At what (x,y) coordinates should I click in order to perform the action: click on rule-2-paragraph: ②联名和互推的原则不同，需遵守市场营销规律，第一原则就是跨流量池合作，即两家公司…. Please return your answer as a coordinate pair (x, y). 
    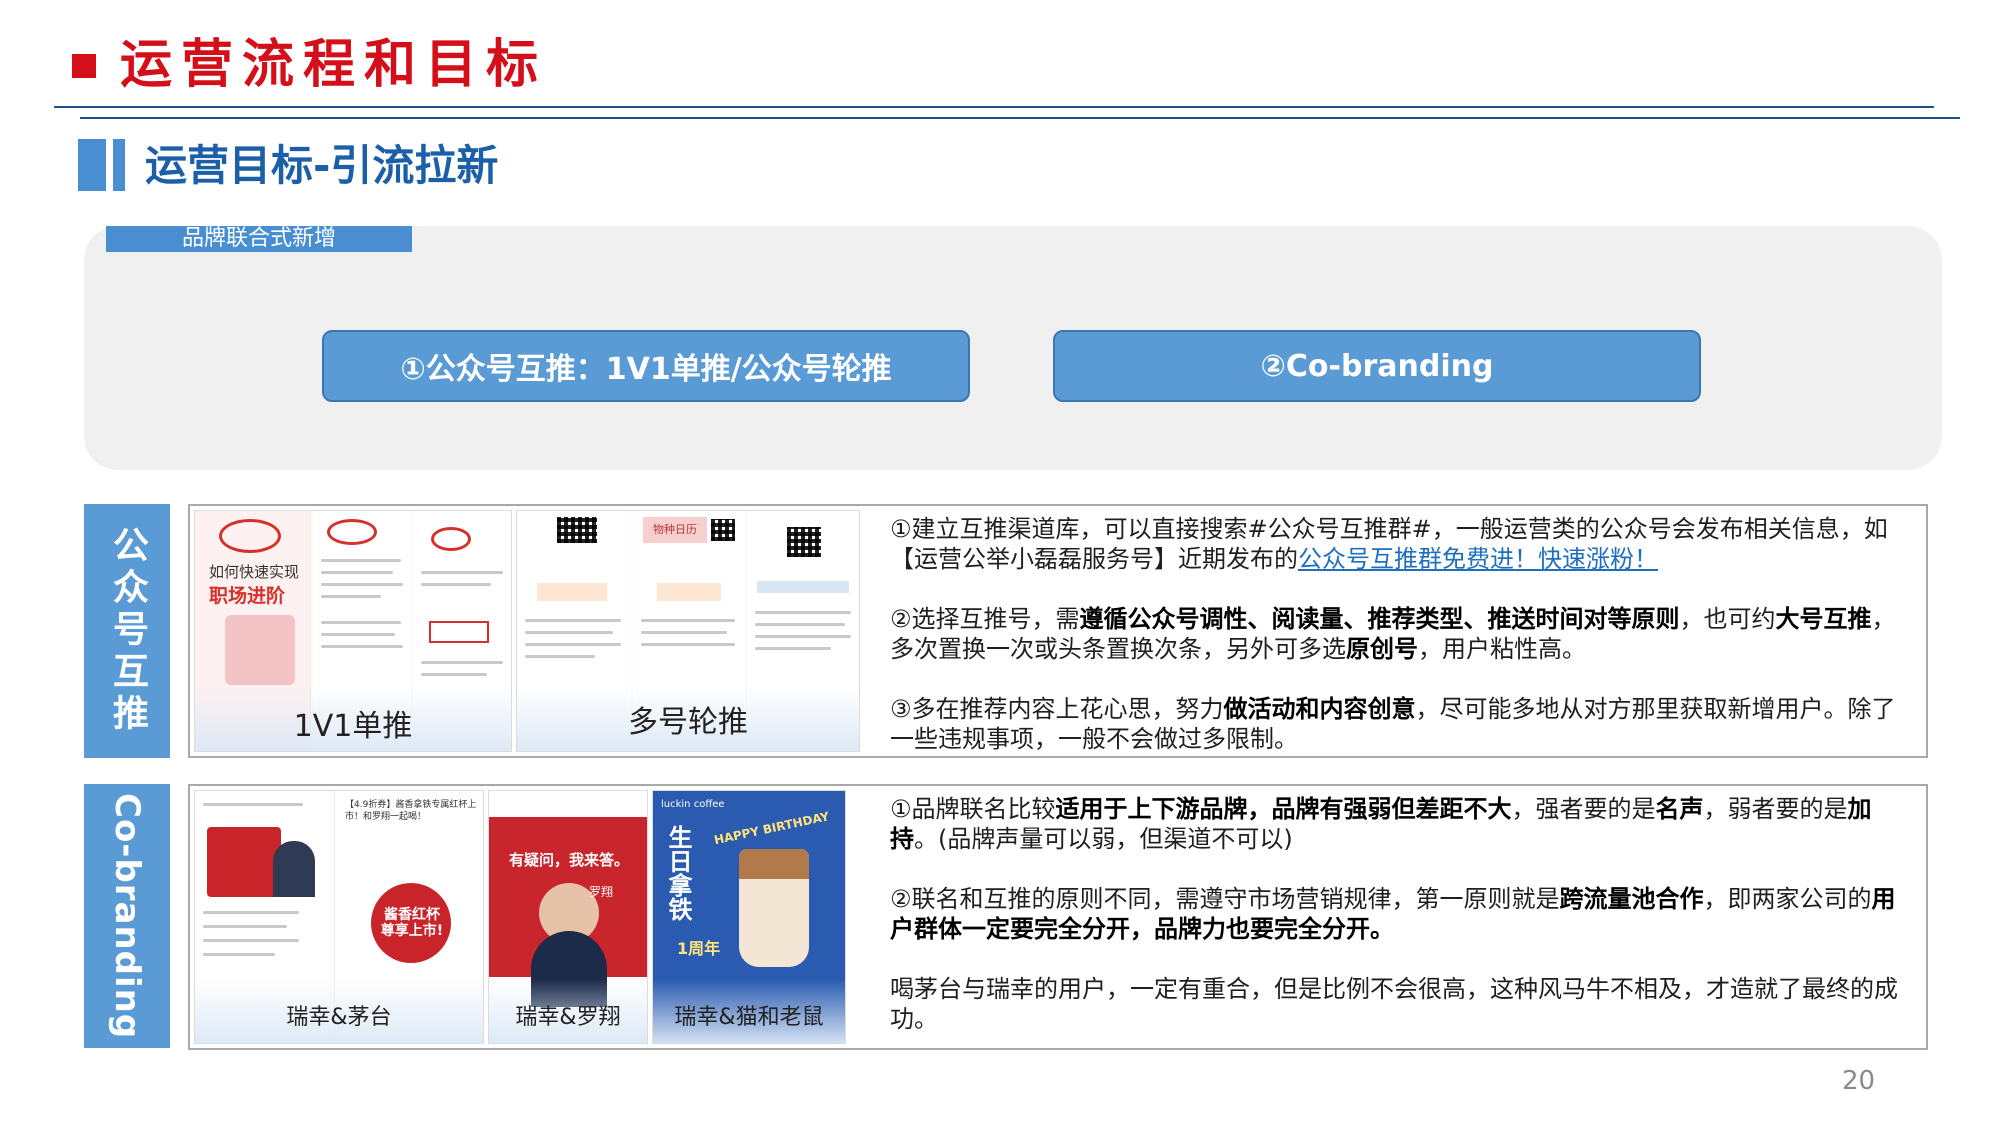
    Looking at the image, I should click on (1393, 914).